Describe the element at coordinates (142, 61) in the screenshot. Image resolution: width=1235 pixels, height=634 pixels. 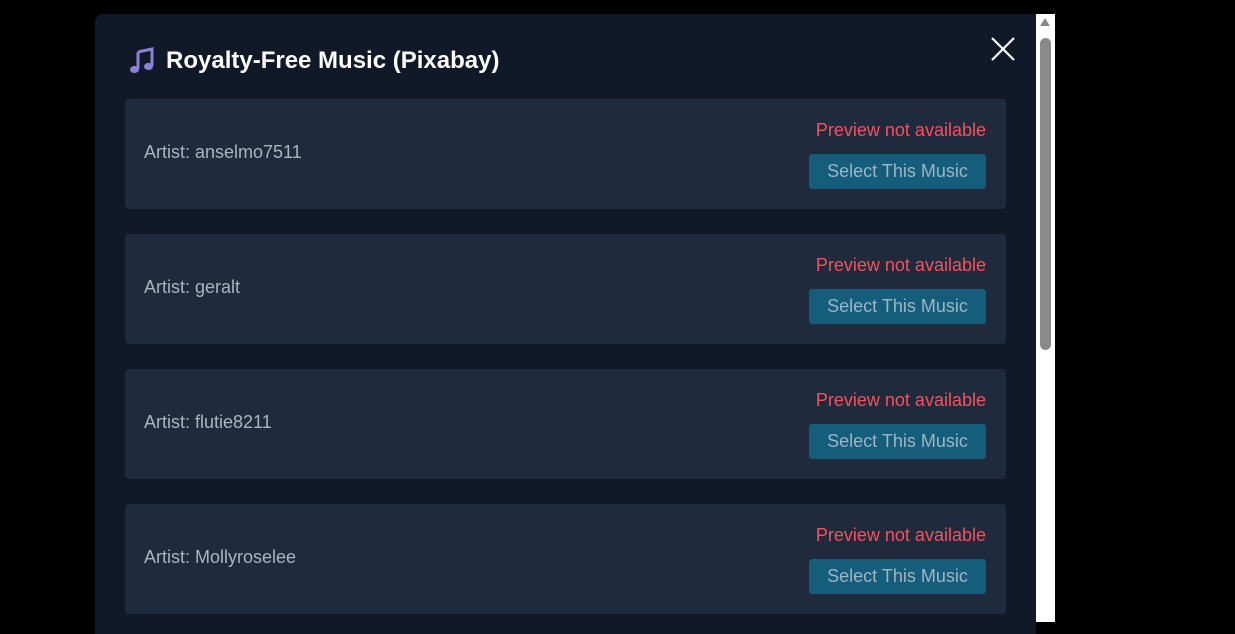
I see `music-note-icon` at that location.